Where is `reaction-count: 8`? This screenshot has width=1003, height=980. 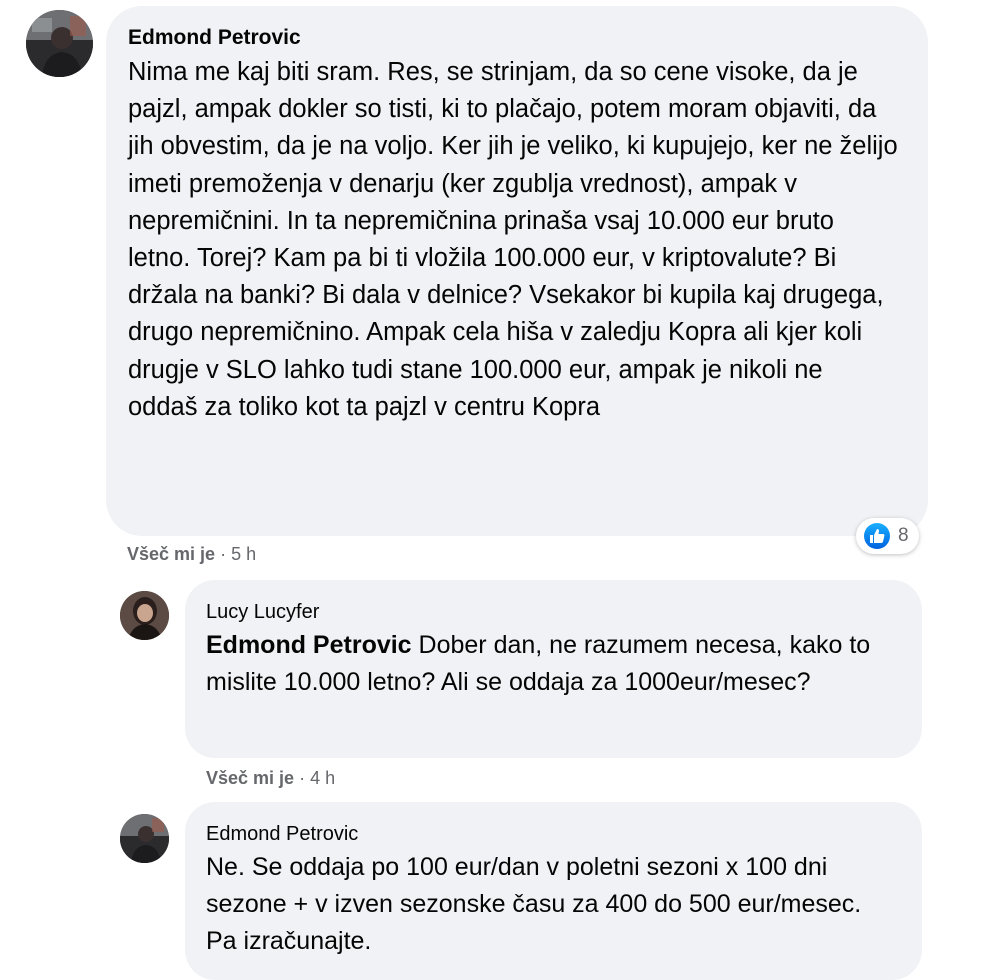
reaction-count: 8 is located at coordinates (887, 536).